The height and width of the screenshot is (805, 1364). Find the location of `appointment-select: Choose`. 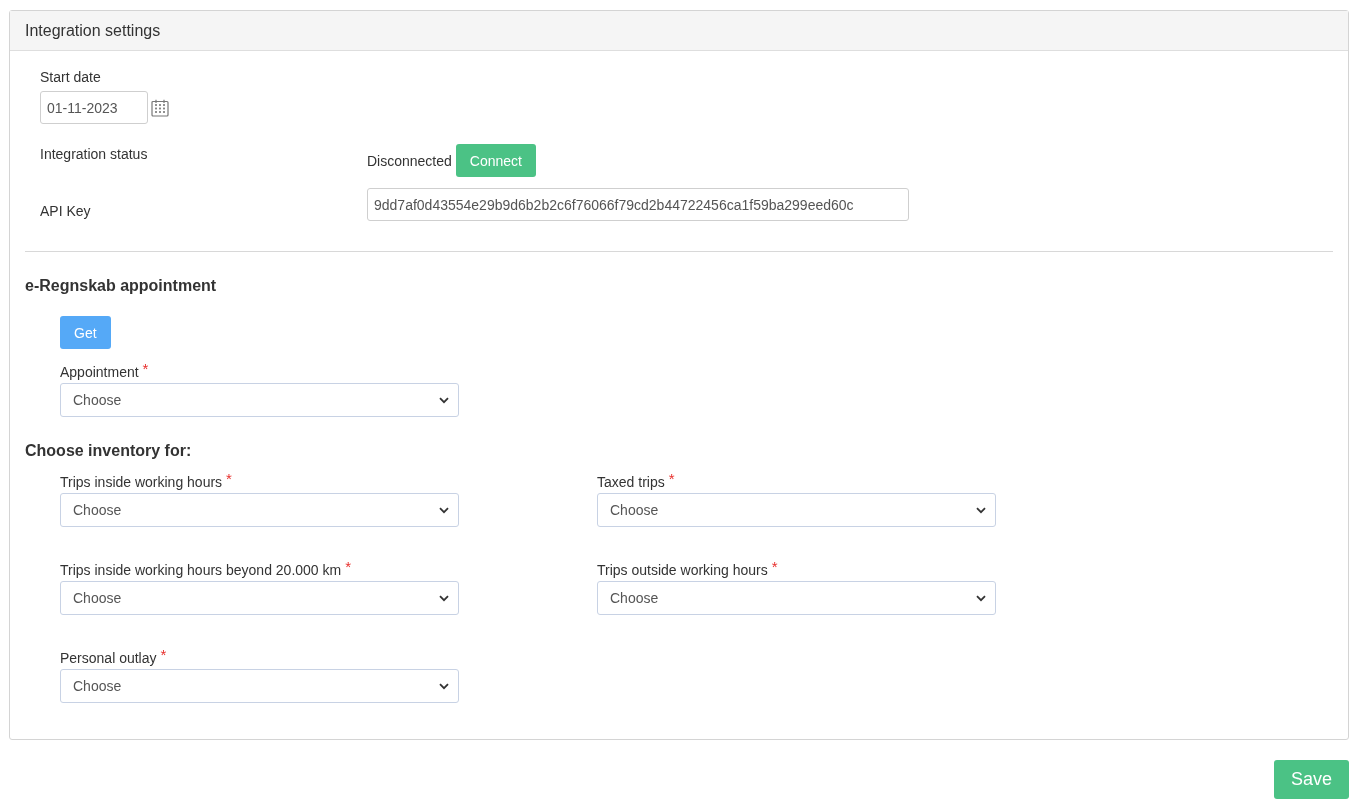

appointment-select: Choose is located at coordinates (259, 400).